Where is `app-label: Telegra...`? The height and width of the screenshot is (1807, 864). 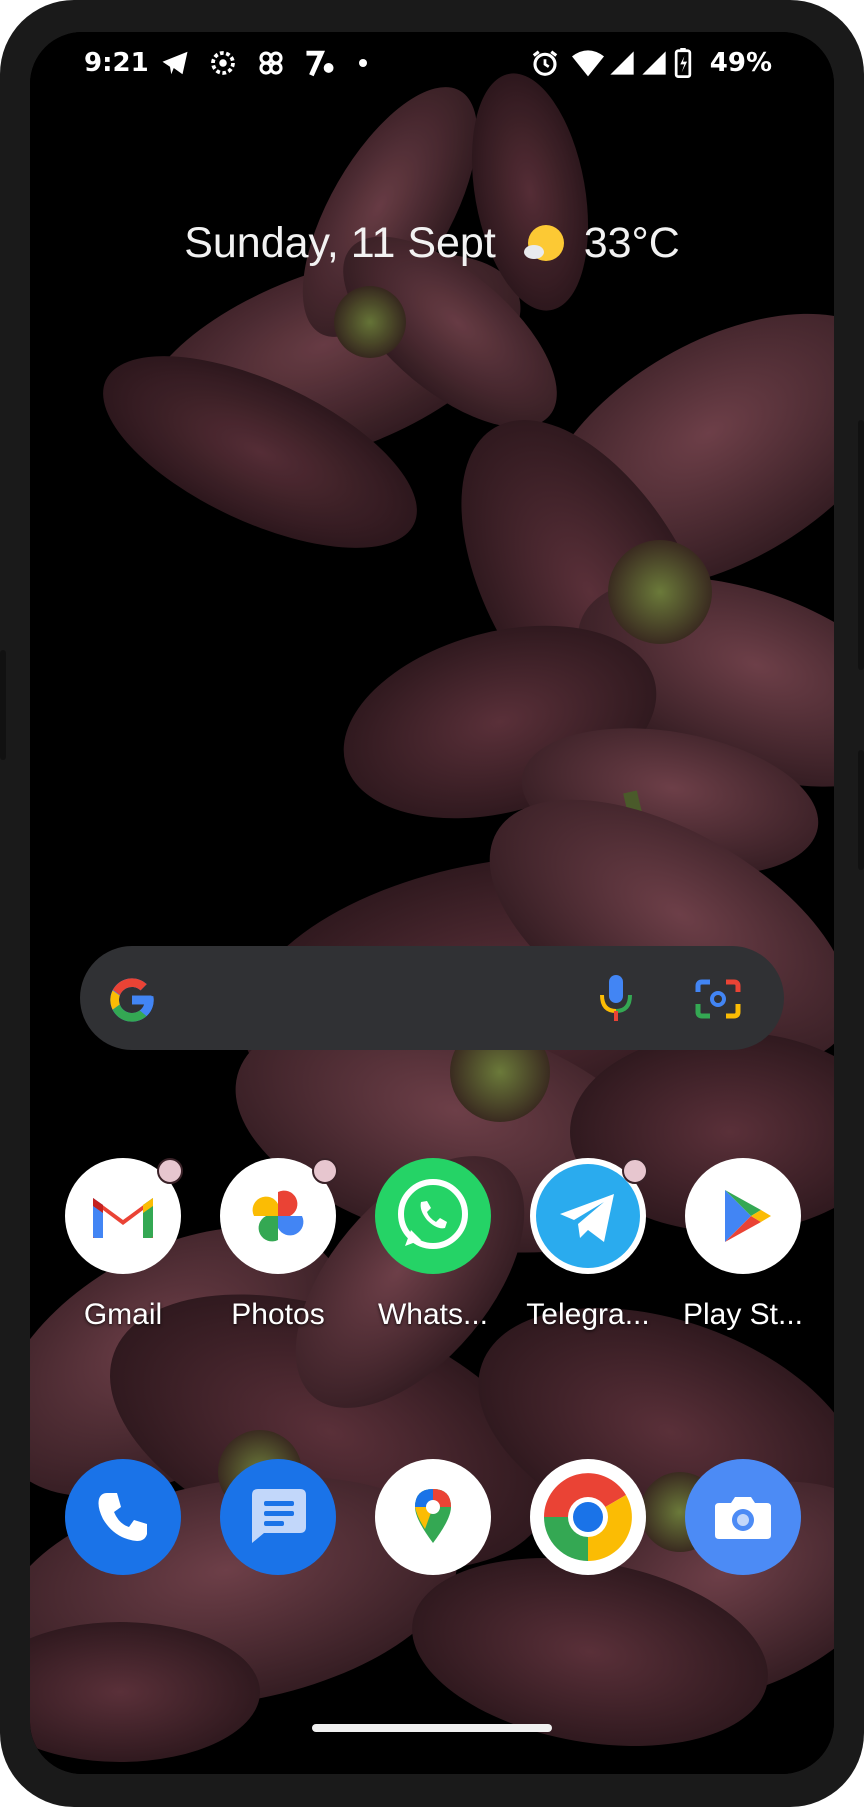
app-label: Telegra... is located at coordinates (588, 1314).